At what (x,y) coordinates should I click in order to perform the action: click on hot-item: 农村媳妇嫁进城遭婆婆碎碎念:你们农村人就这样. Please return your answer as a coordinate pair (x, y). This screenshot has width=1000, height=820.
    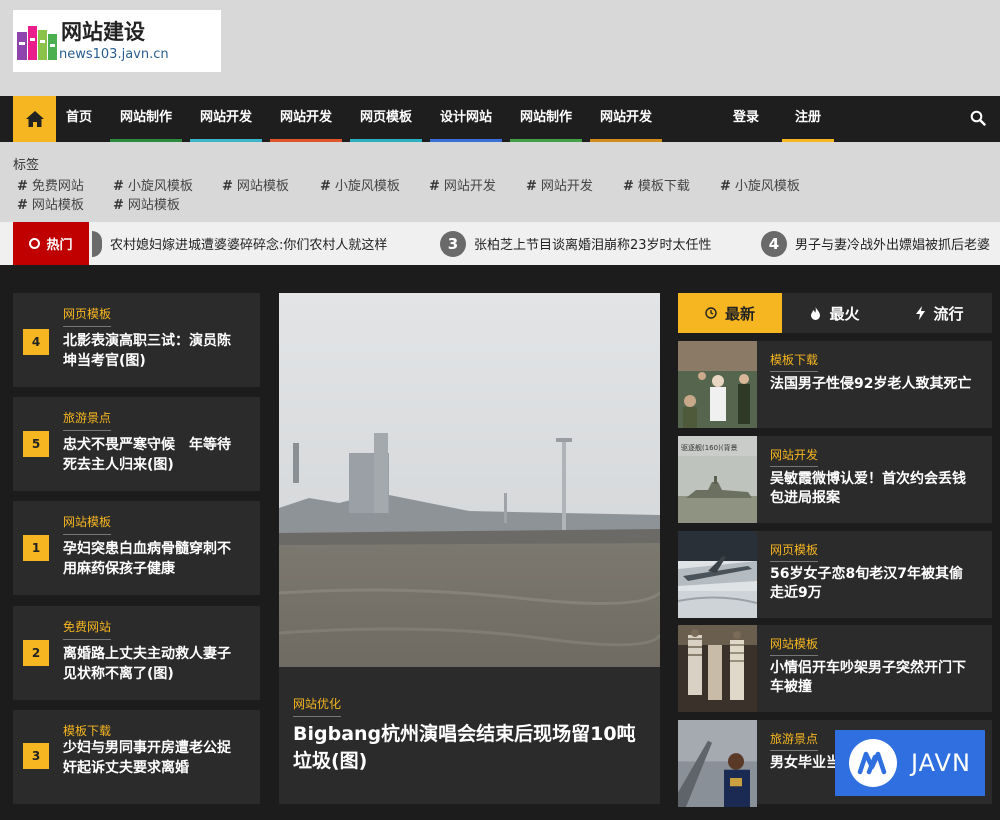
    Looking at the image, I should click on (239, 243).